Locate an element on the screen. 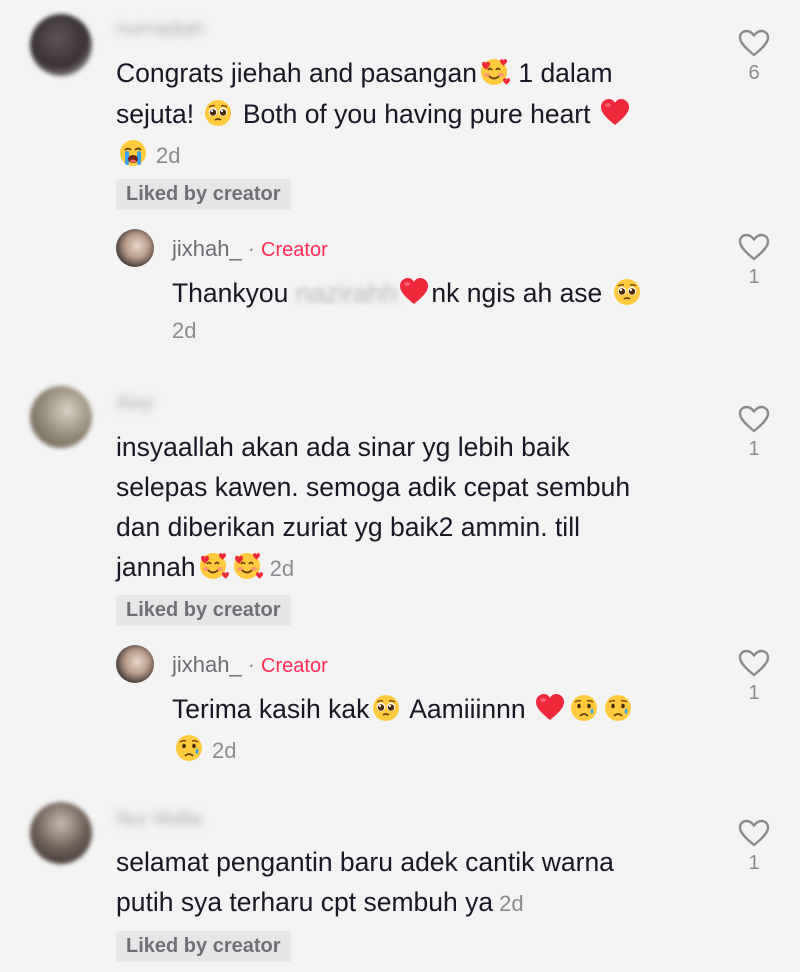 This screenshot has width=800, height=972. like-button: 6 is located at coordinates (754, 56).